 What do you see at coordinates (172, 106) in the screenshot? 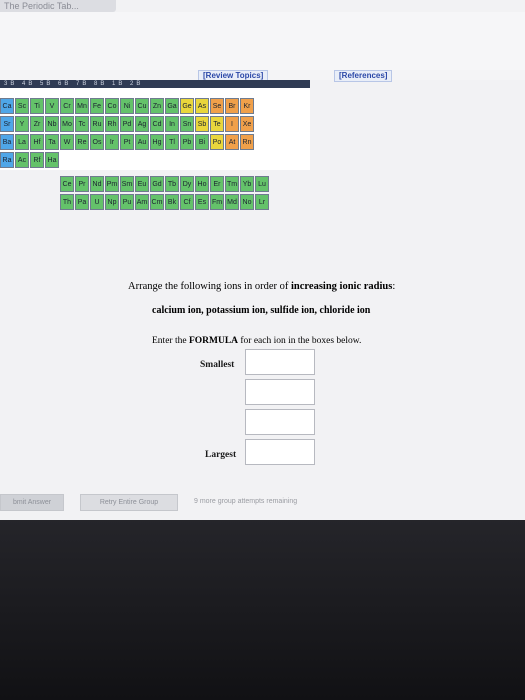
I see `element-cell: Ga` at bounding box center [172, 106].